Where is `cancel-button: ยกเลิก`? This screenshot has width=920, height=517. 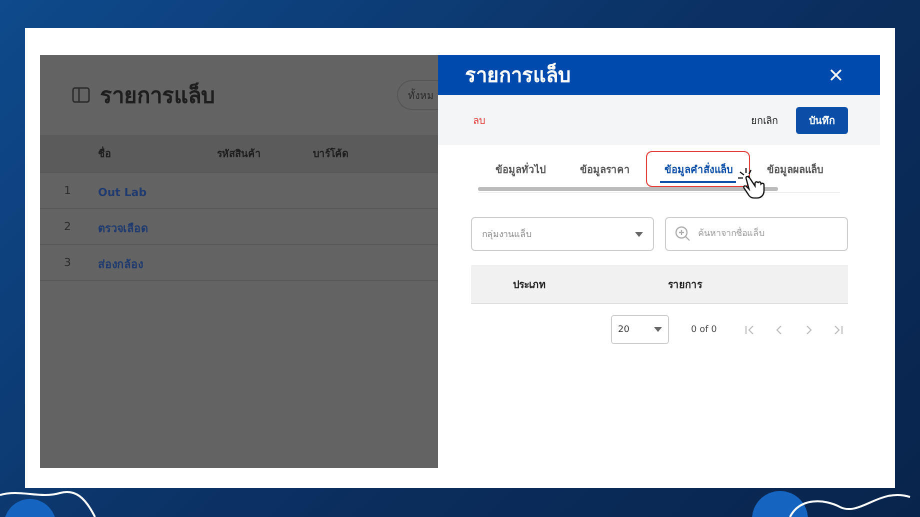
cancel-button: ยกเลิก is located at coordinates (764, 120).